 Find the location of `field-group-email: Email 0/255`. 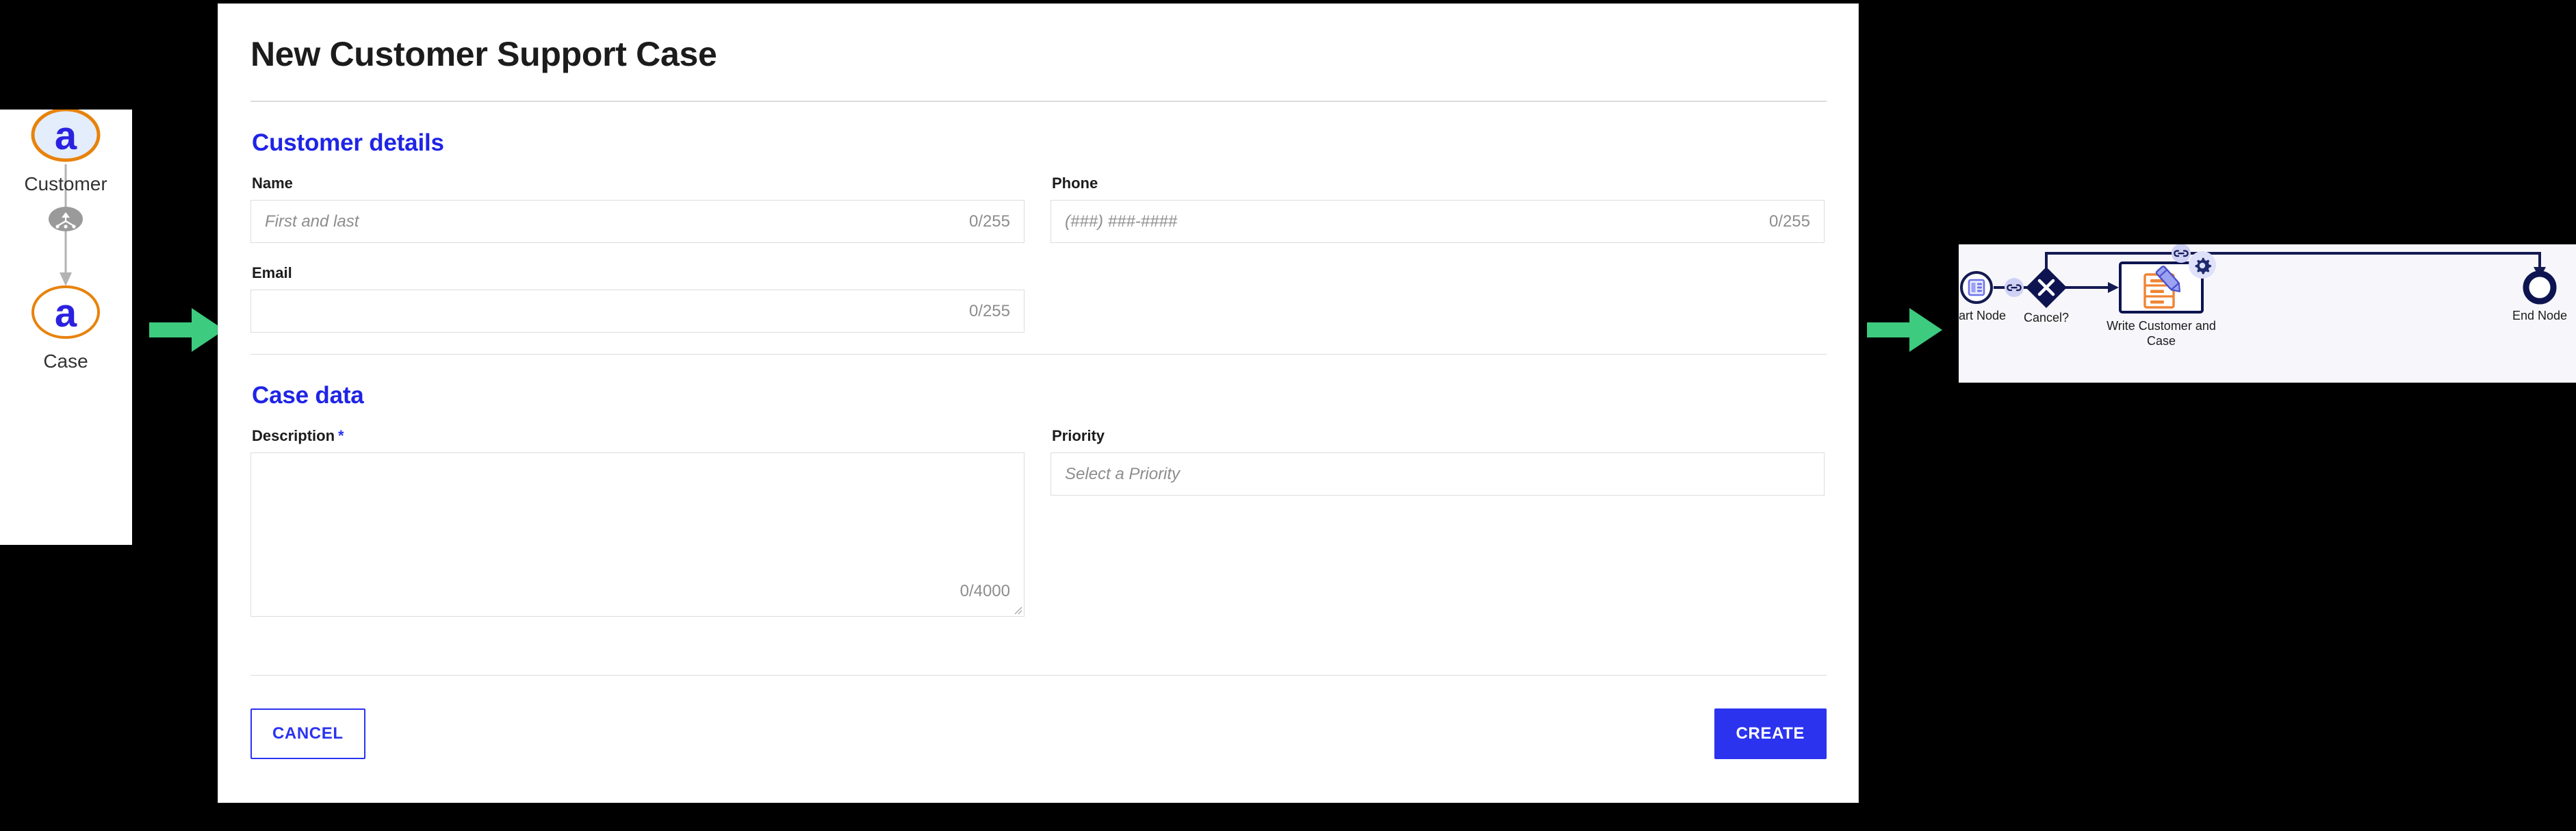

field-group-email: Email 0/255 is located at coordinates (637, 309).